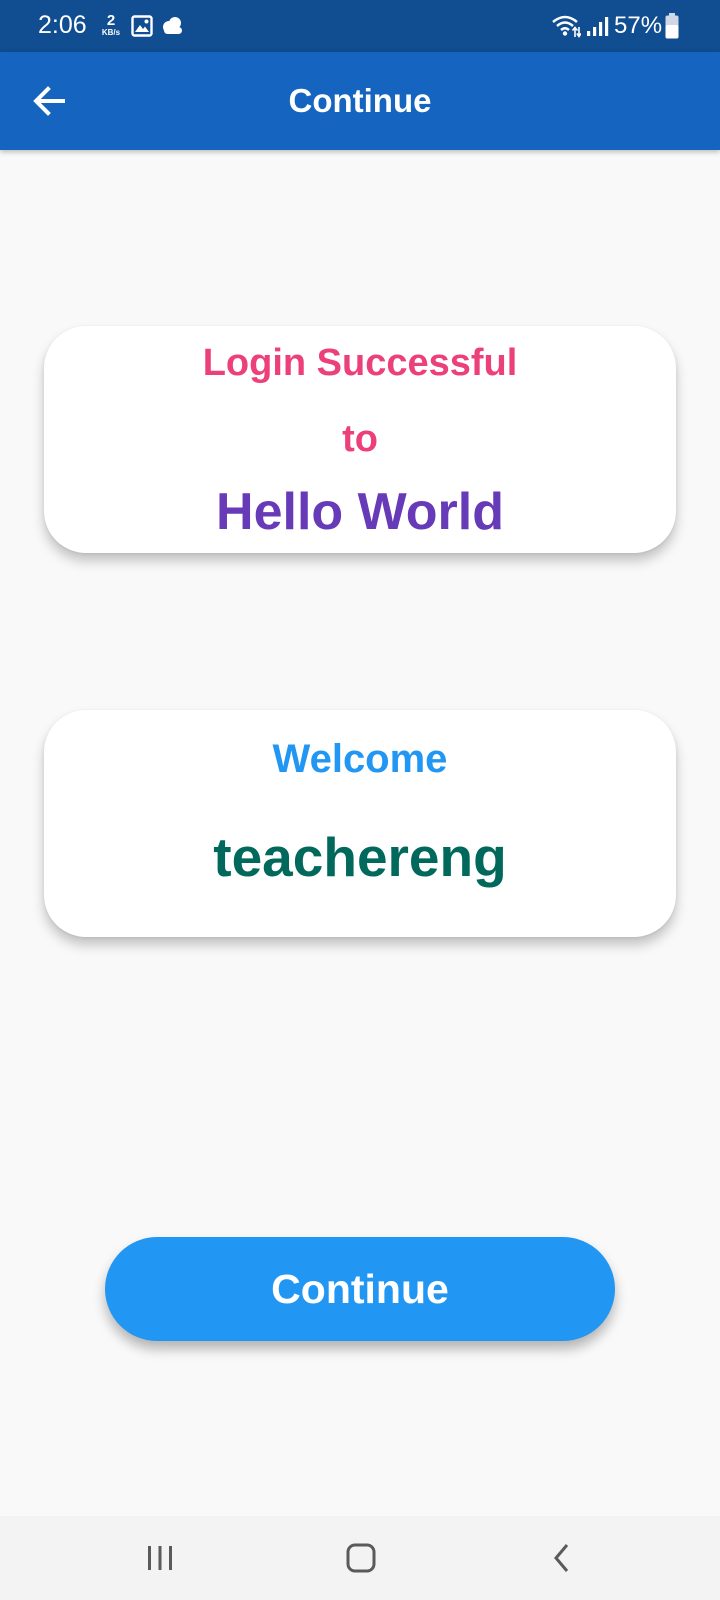 The width and height of the screenshot is (720, 1600). What do you see at coordinates (360, 759) in the screenshot?
I see `welcome-text: Welcome` at bounding box center [360, 759].